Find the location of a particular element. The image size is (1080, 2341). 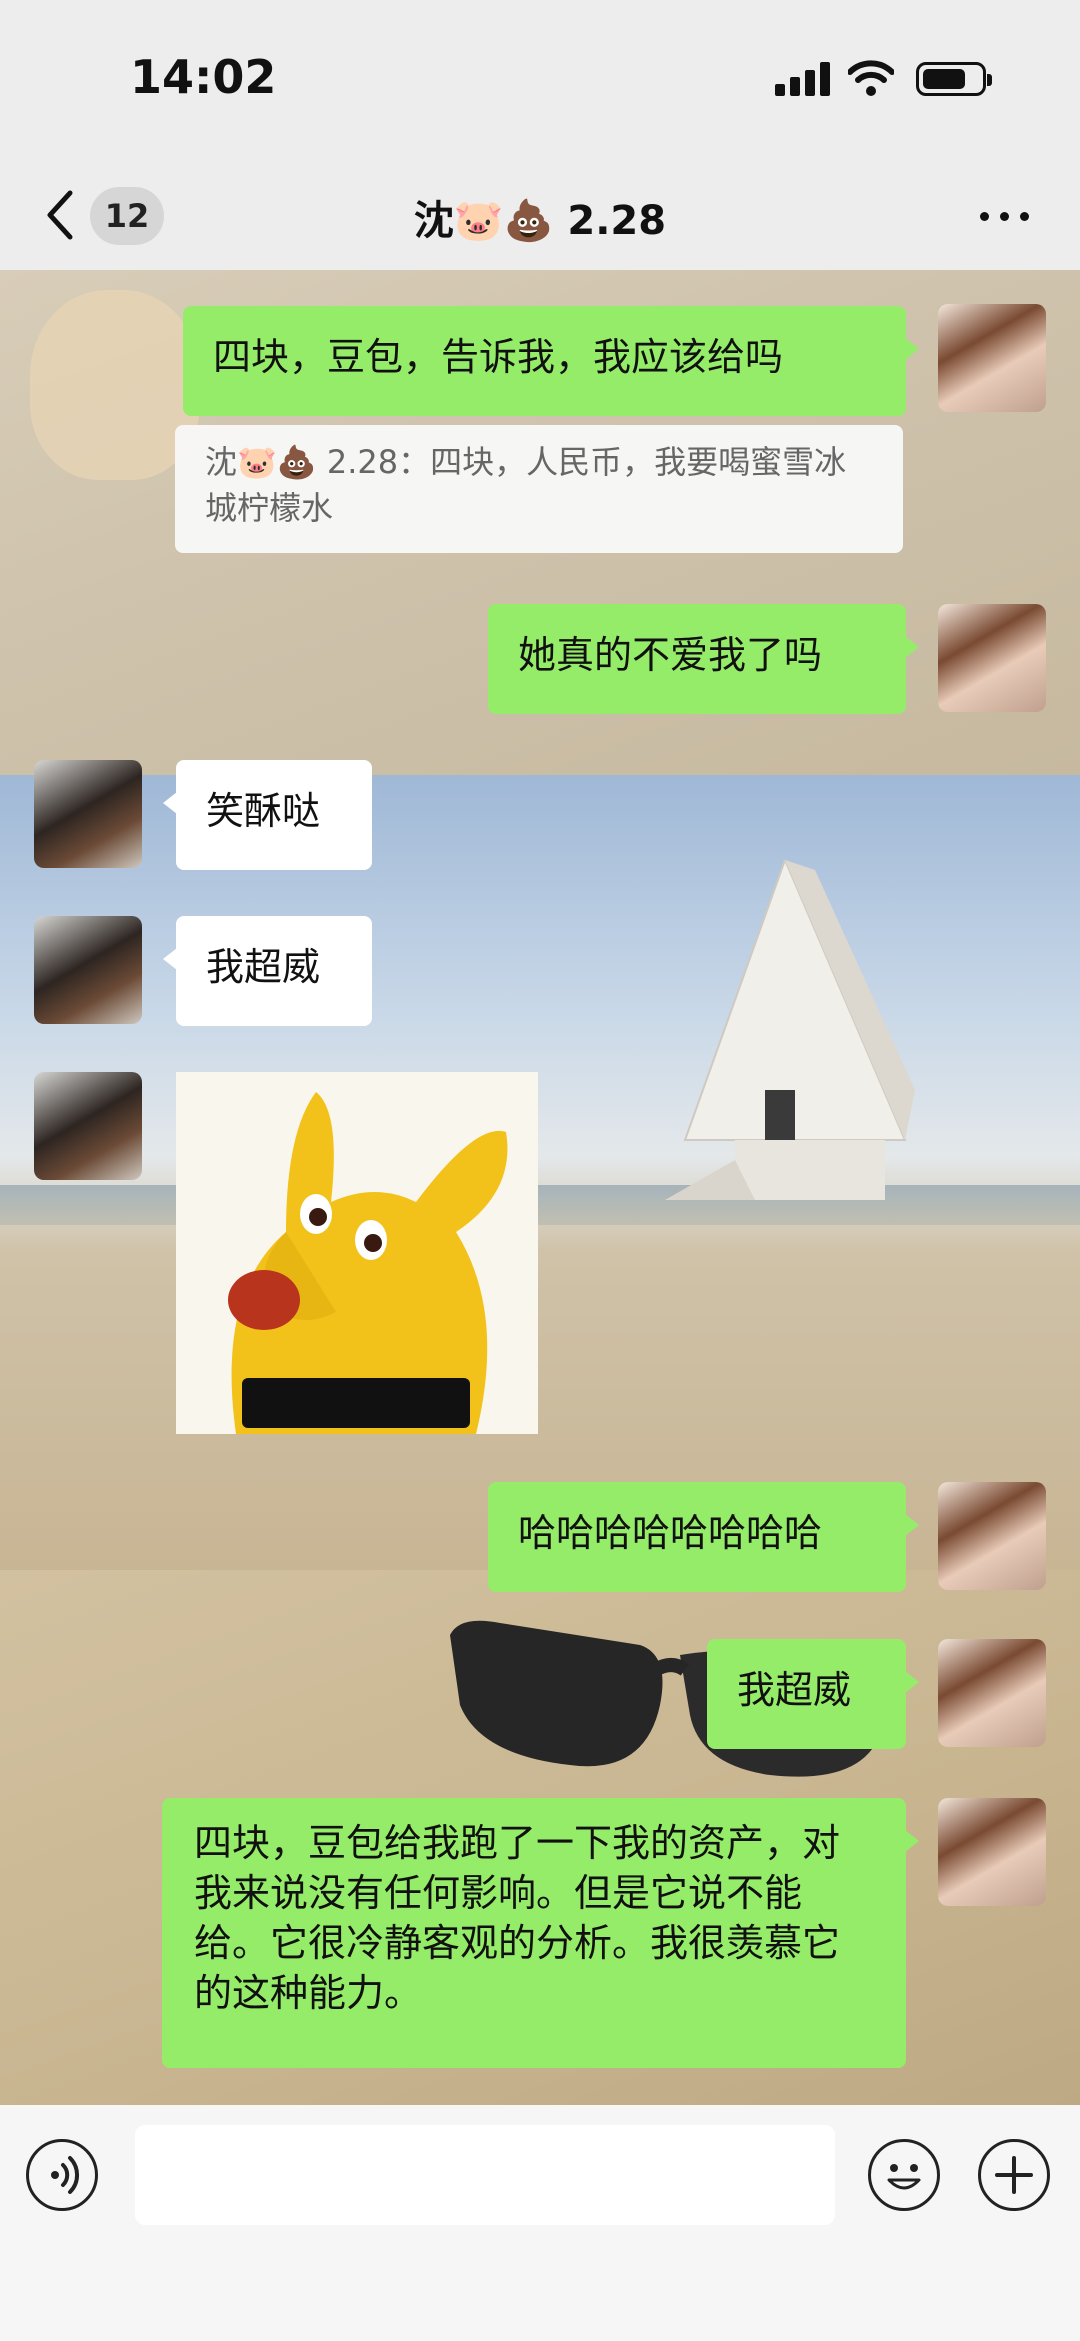

quoted-message: 沈🐷💩 2.28：四块，人民币，我要喝蜜雪冰城柠檬水 is located at coordinates (539, 489).